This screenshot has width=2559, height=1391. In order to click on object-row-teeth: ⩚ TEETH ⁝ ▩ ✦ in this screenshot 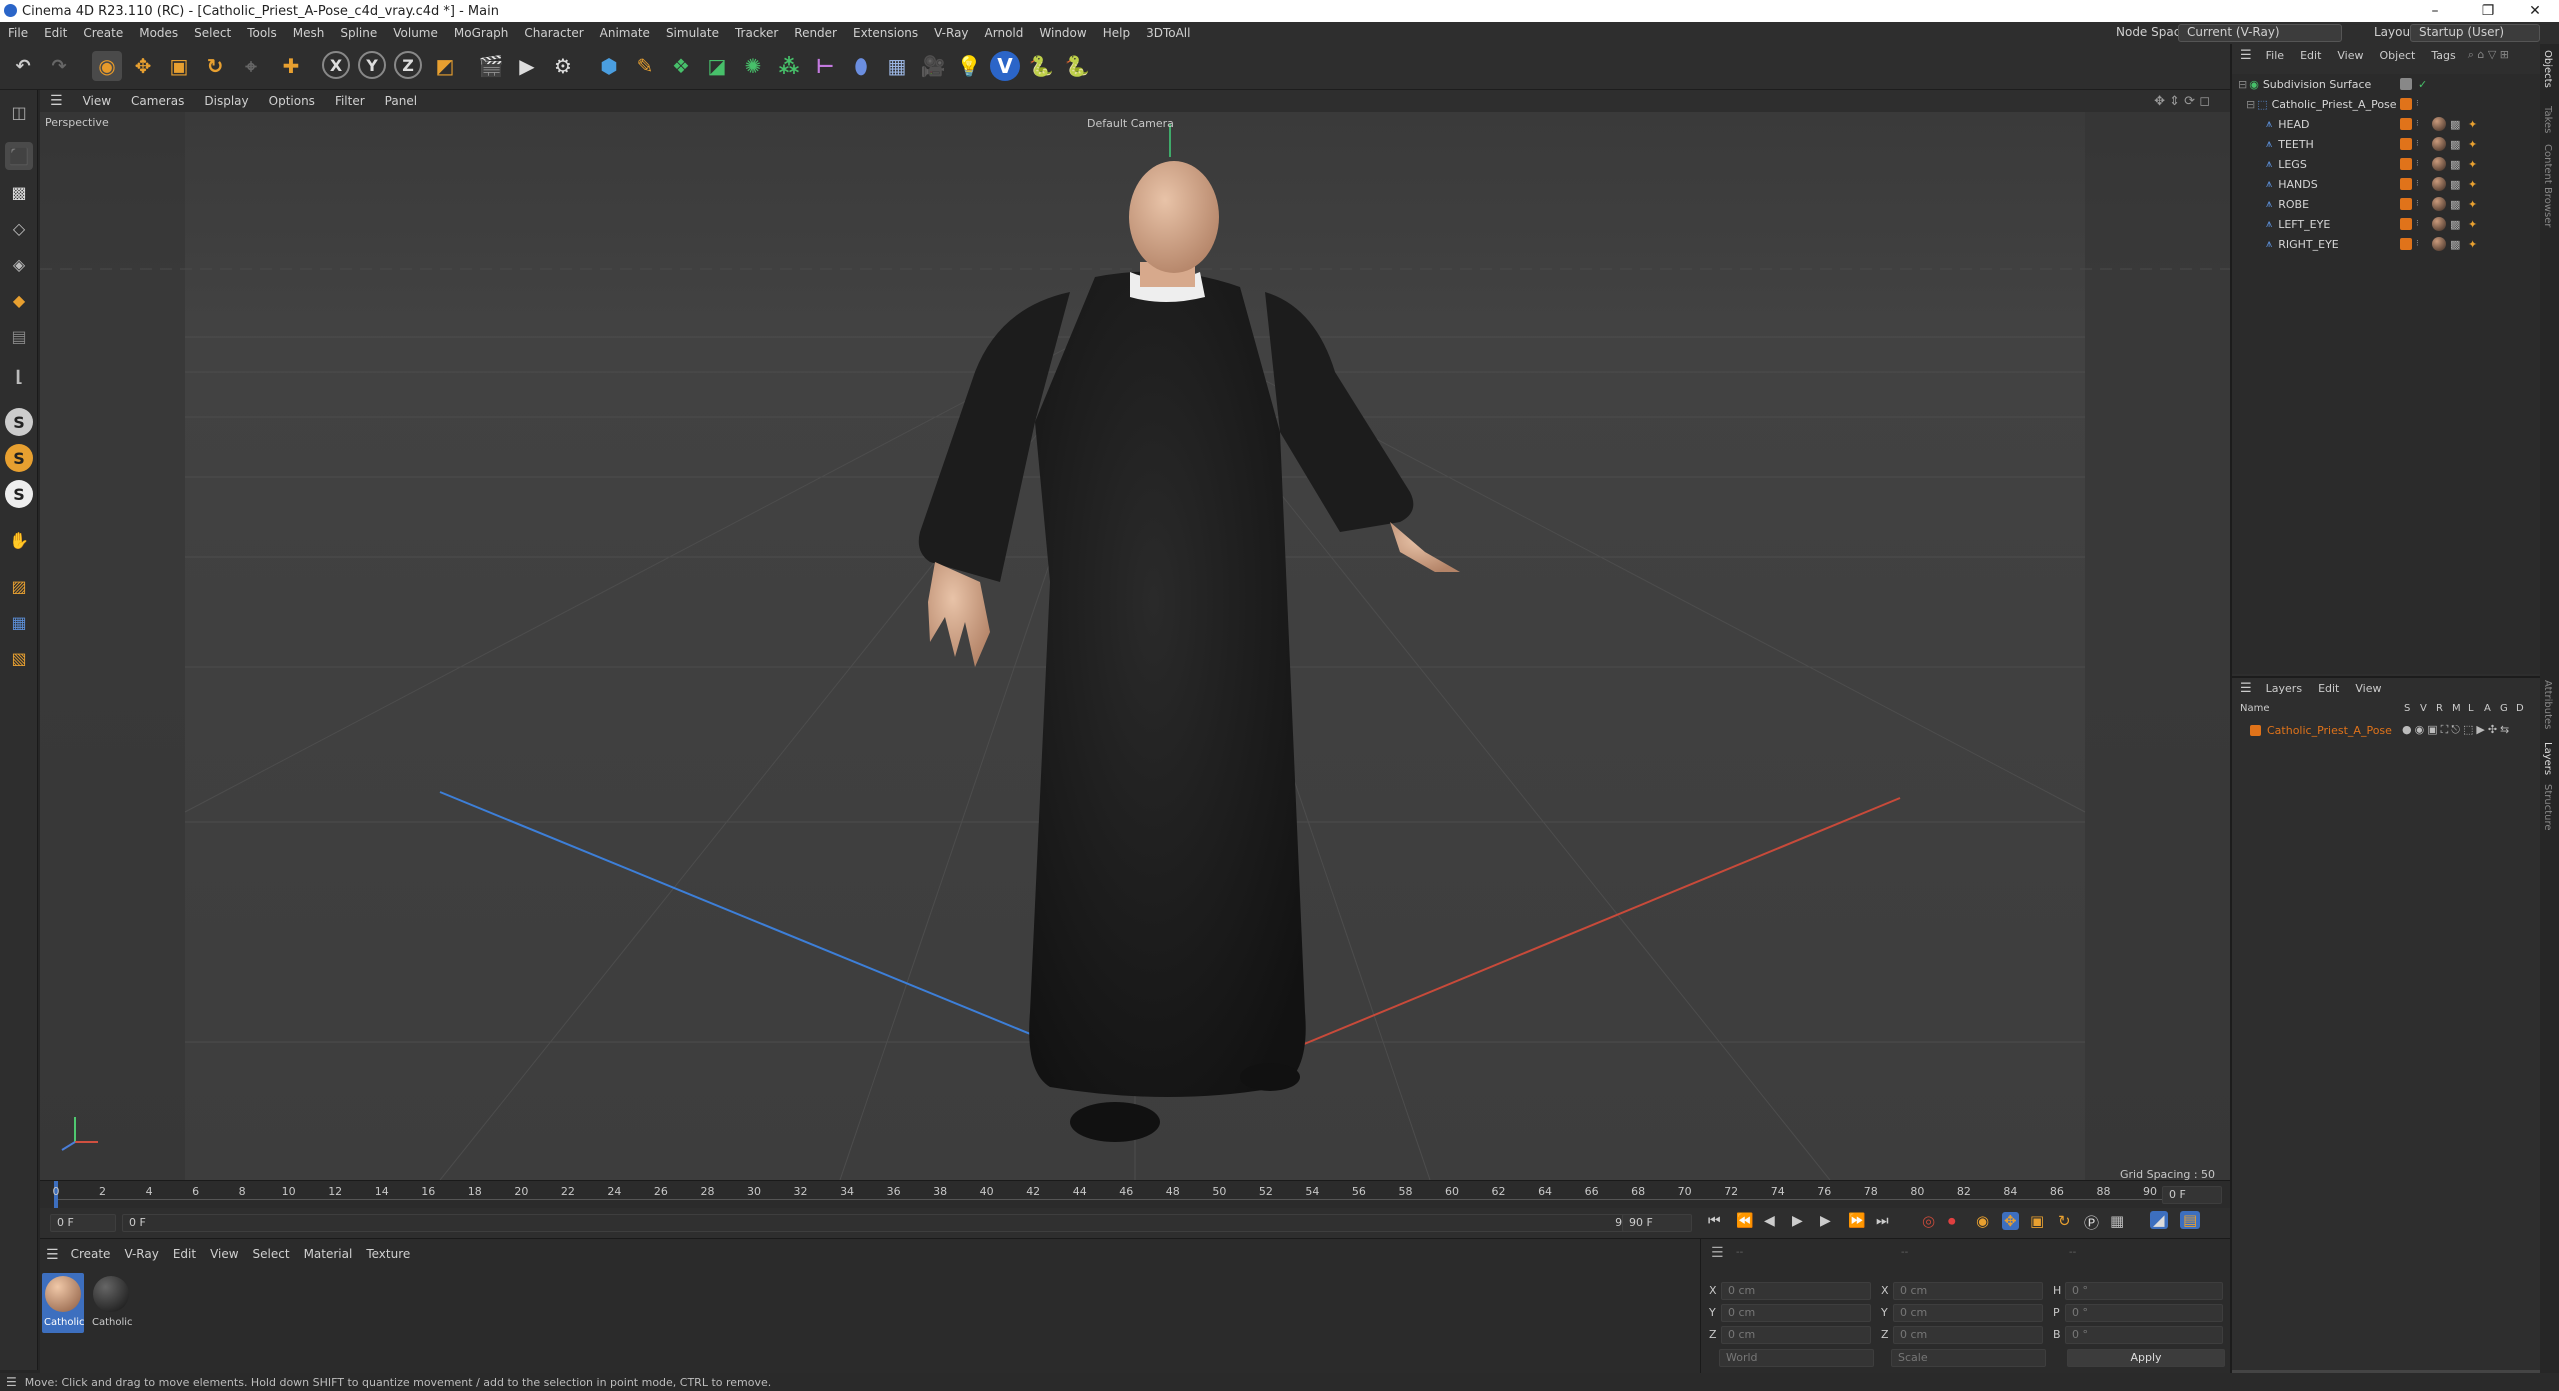, I will do `click(2386, 144)`.